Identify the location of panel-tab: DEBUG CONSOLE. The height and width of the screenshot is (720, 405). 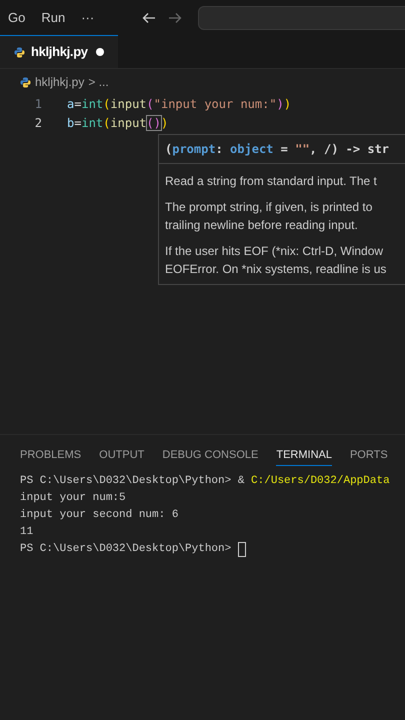
(210, 455).